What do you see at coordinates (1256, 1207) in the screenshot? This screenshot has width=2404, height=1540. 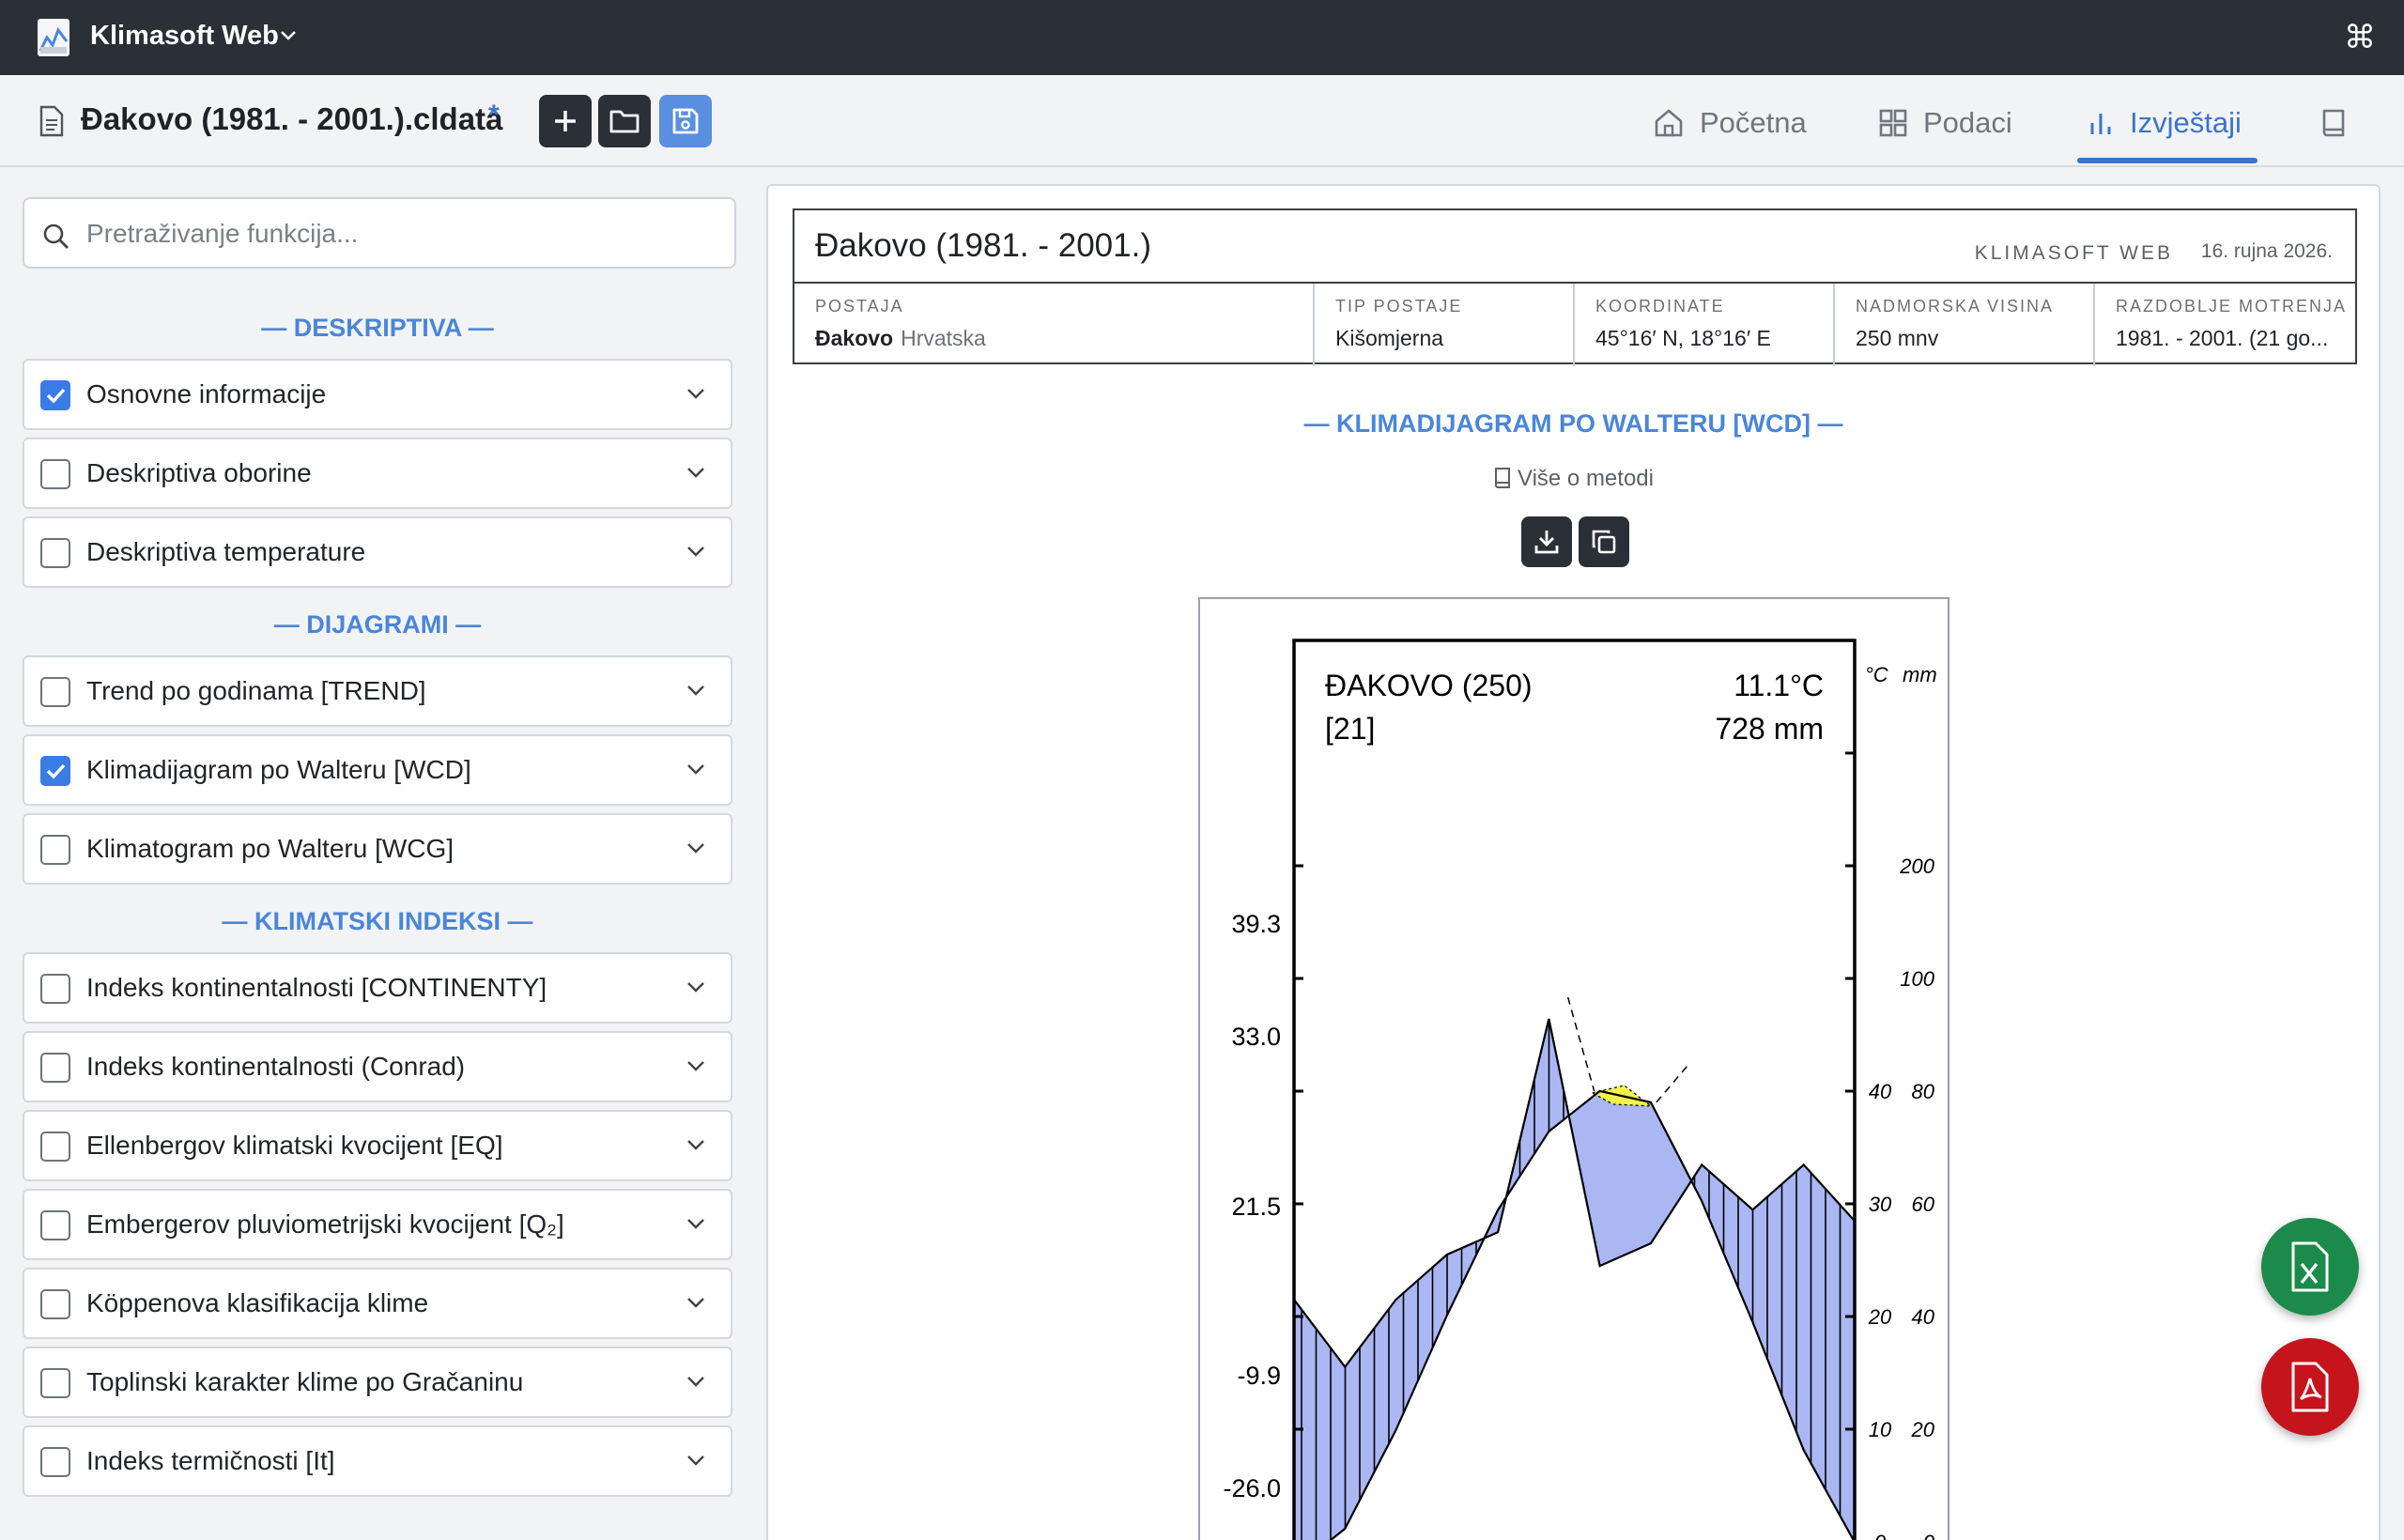 I see `left-axis-label: 21.5` at bounding box center [1256, 1207].